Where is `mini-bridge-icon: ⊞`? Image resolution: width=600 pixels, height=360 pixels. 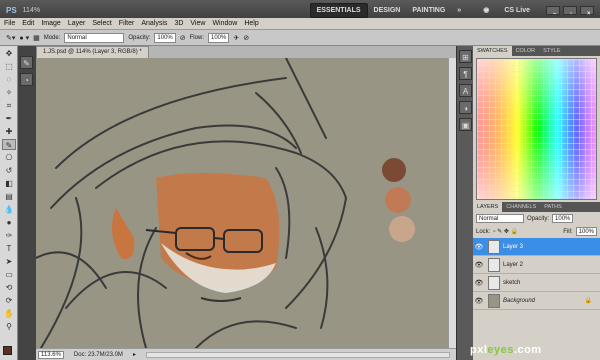
mini-bridge-icon: ⊞ is located at coordinates (465, 56).